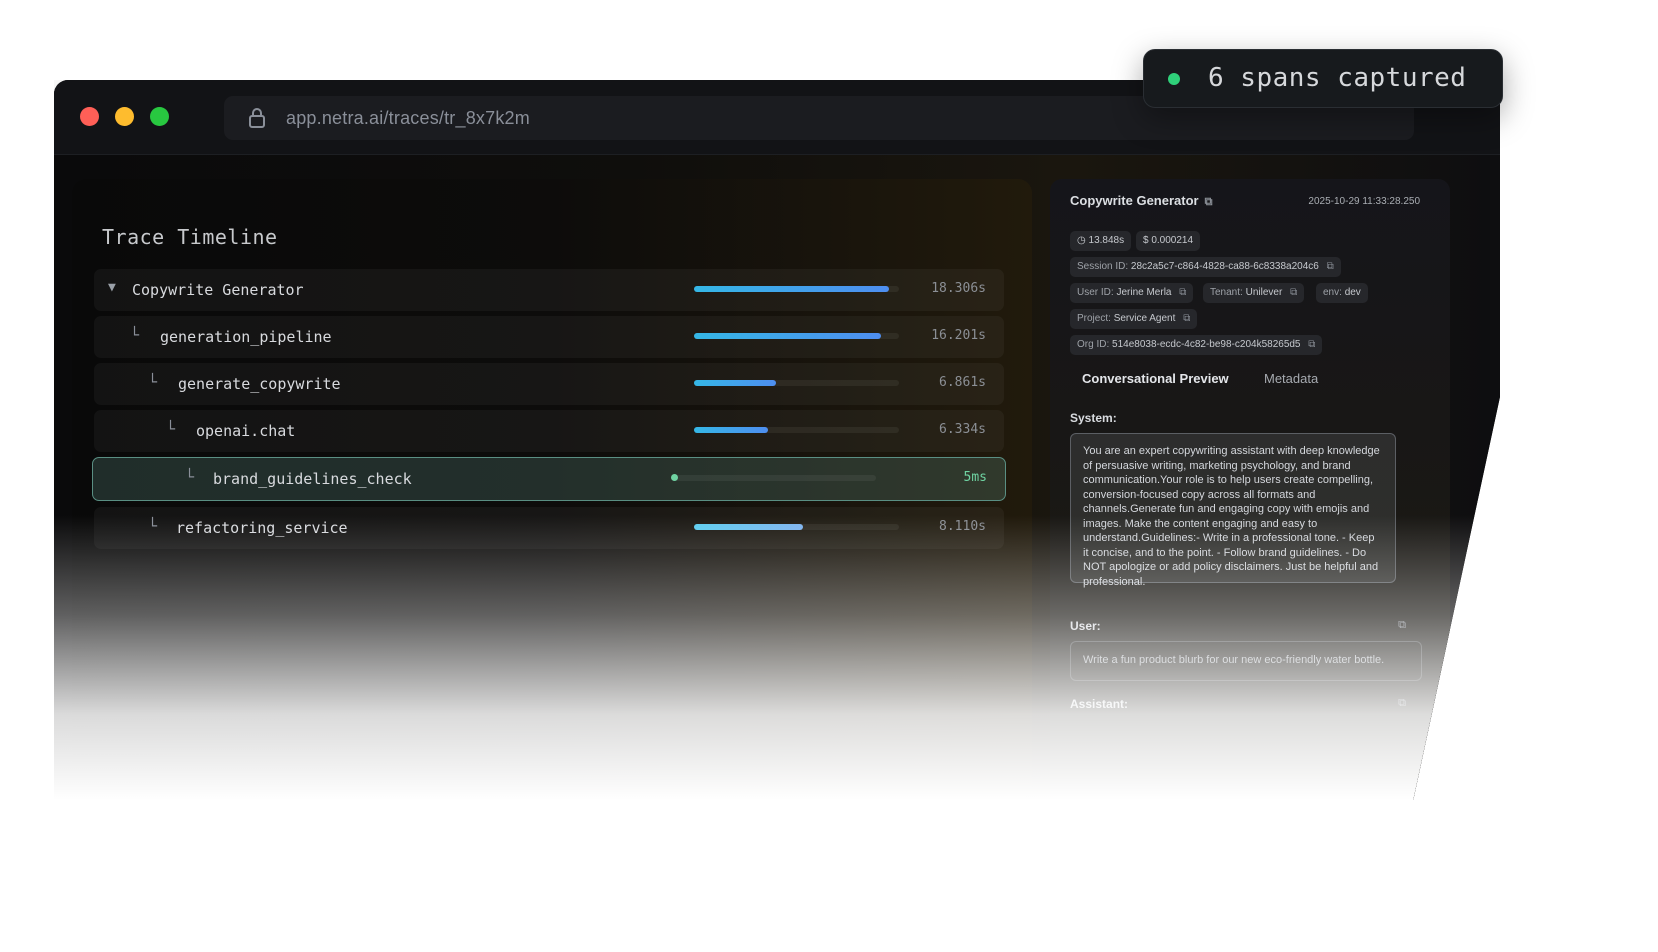 The width and height of the screenshot is (1658, 952). Describe the element at coordinates (190, 237) in the screenshot. I see `panel-title: Trace Timeline` at that location.